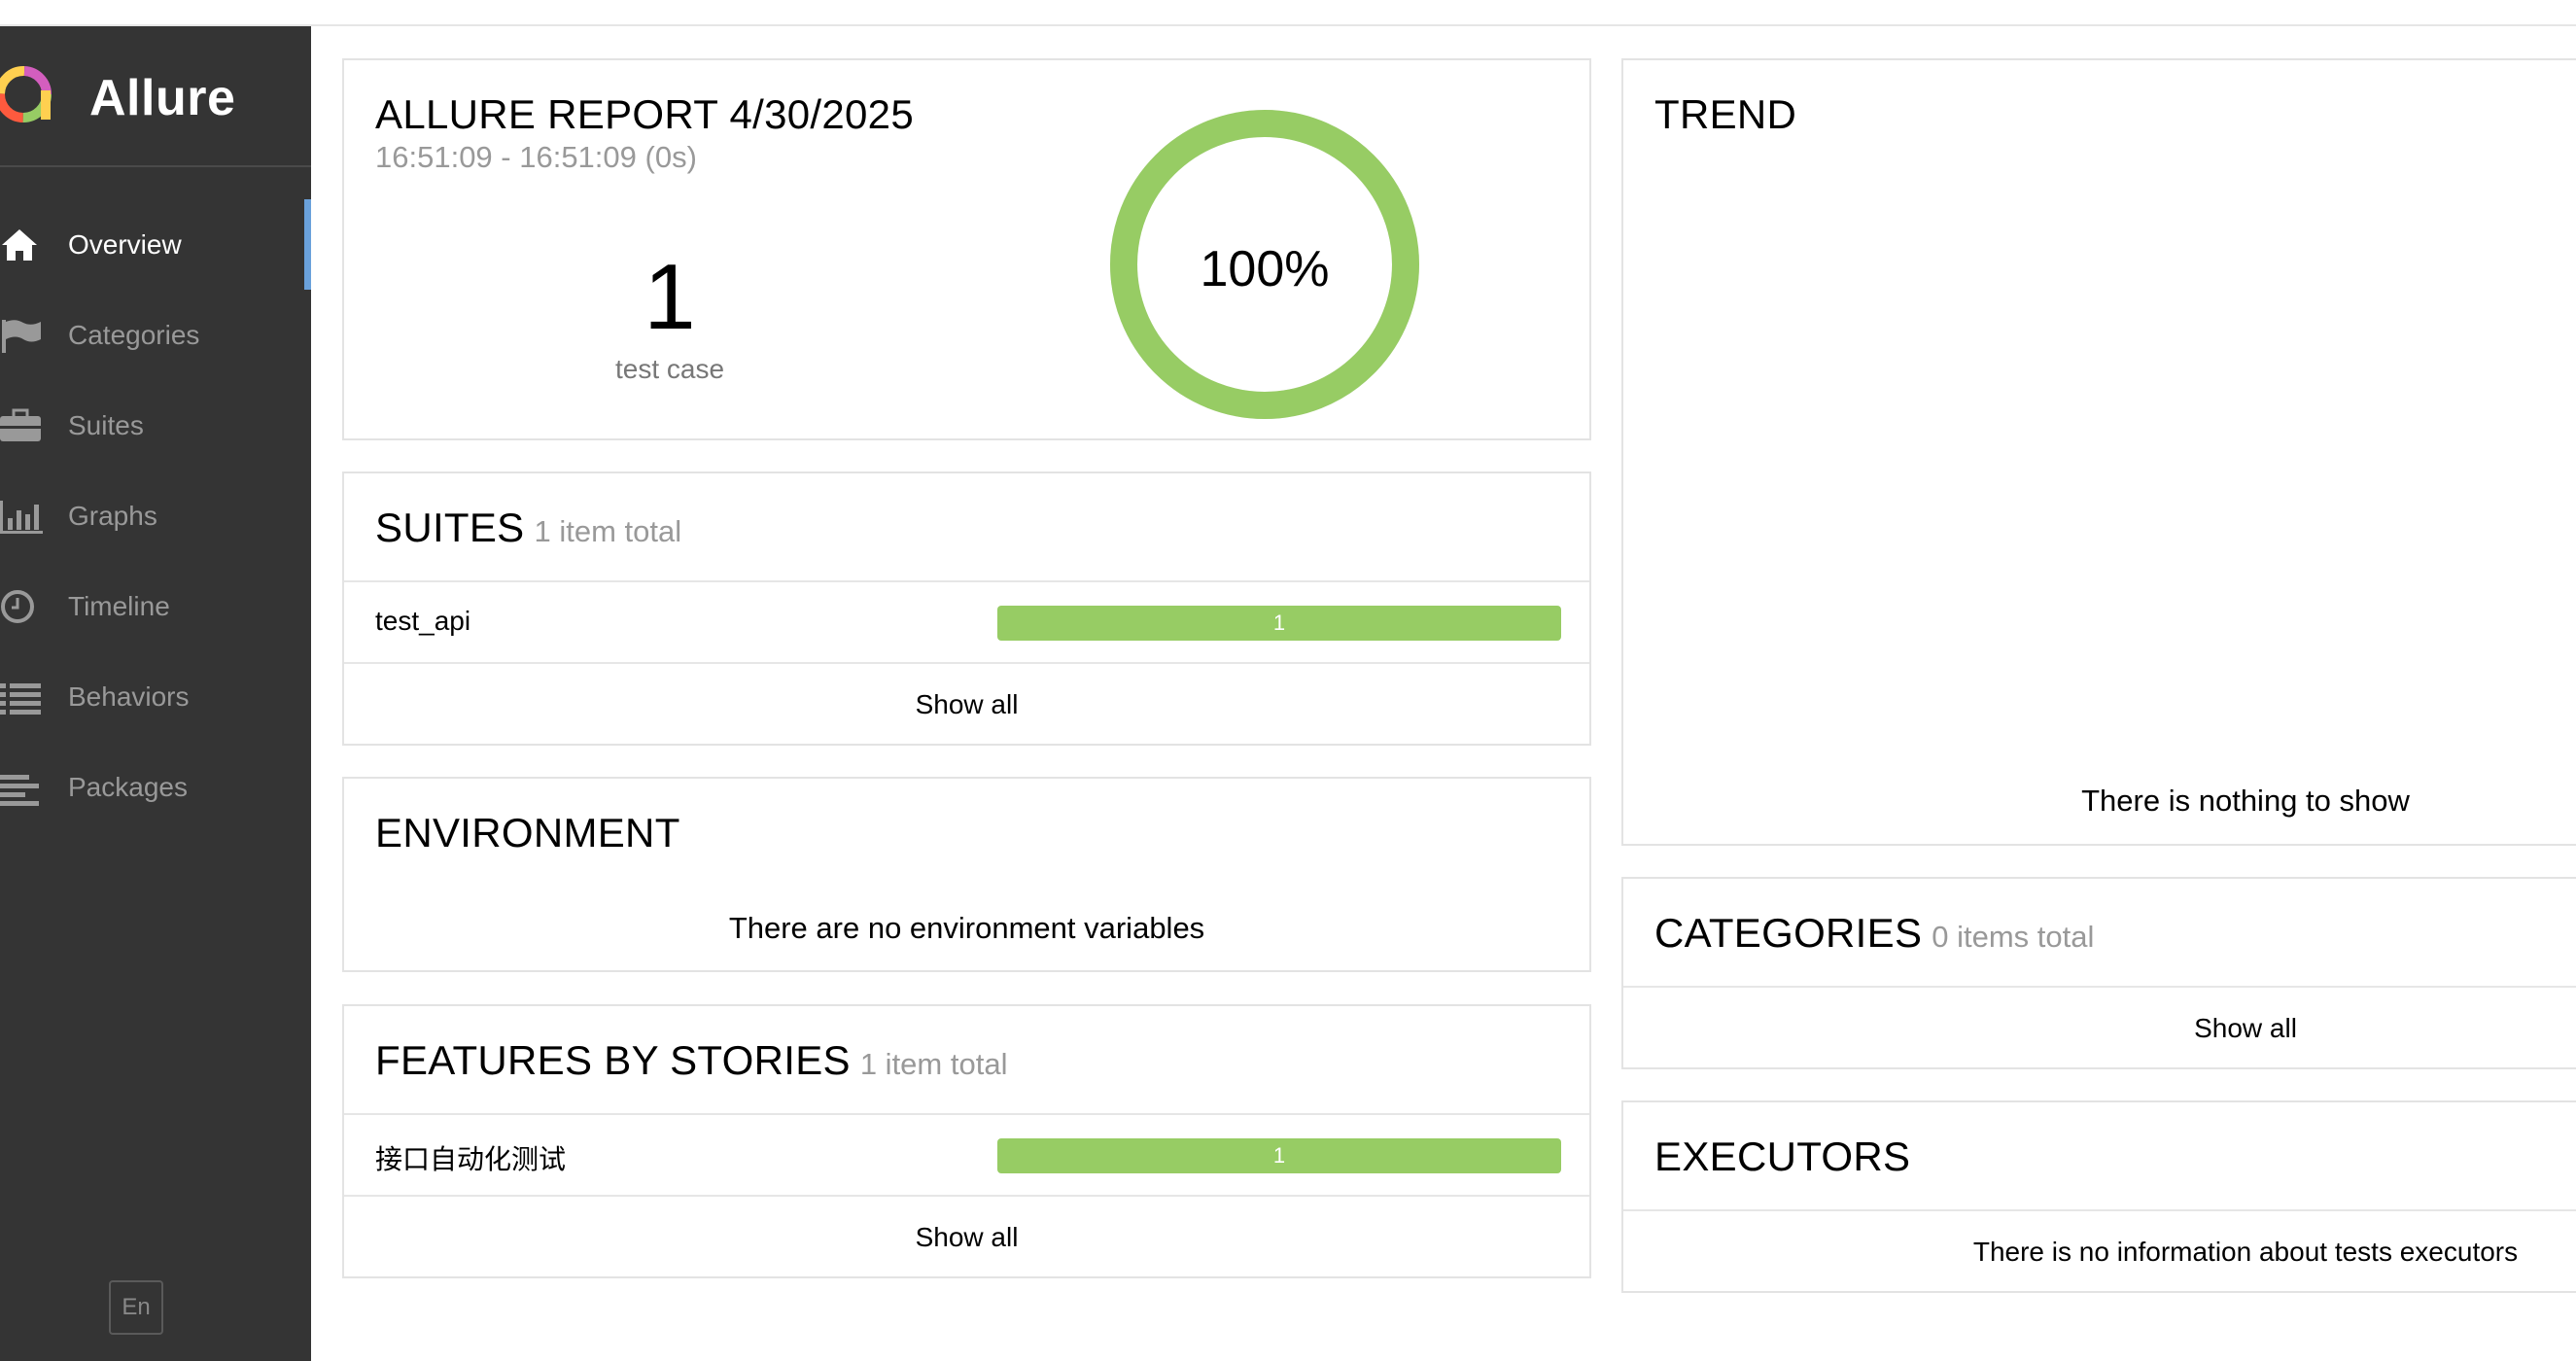 This screenshot has width=2576, height=1361. I want to click on align-left-icon, so click(20, 790).